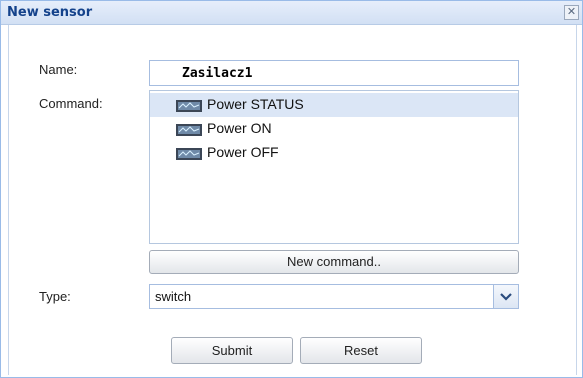  Describe the element at coordinates (55, 296) in the screenshot. I see `type-label: Type:` at that location.